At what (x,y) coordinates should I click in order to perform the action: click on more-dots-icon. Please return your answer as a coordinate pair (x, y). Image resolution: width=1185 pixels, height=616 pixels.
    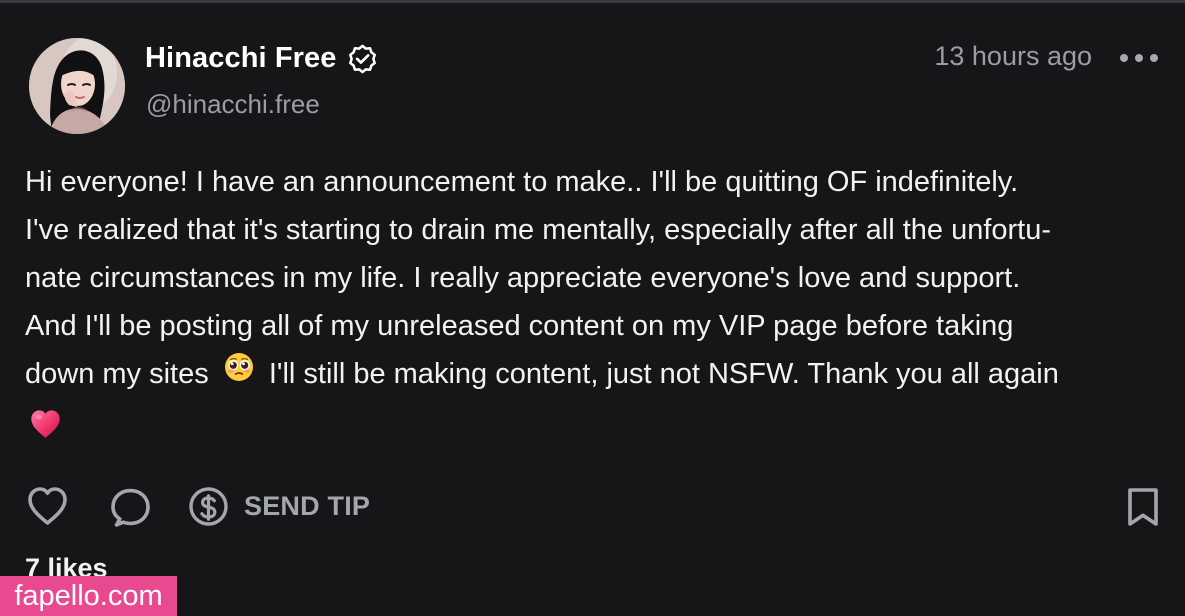
    Looking at the image, I should click on (1139, 58).